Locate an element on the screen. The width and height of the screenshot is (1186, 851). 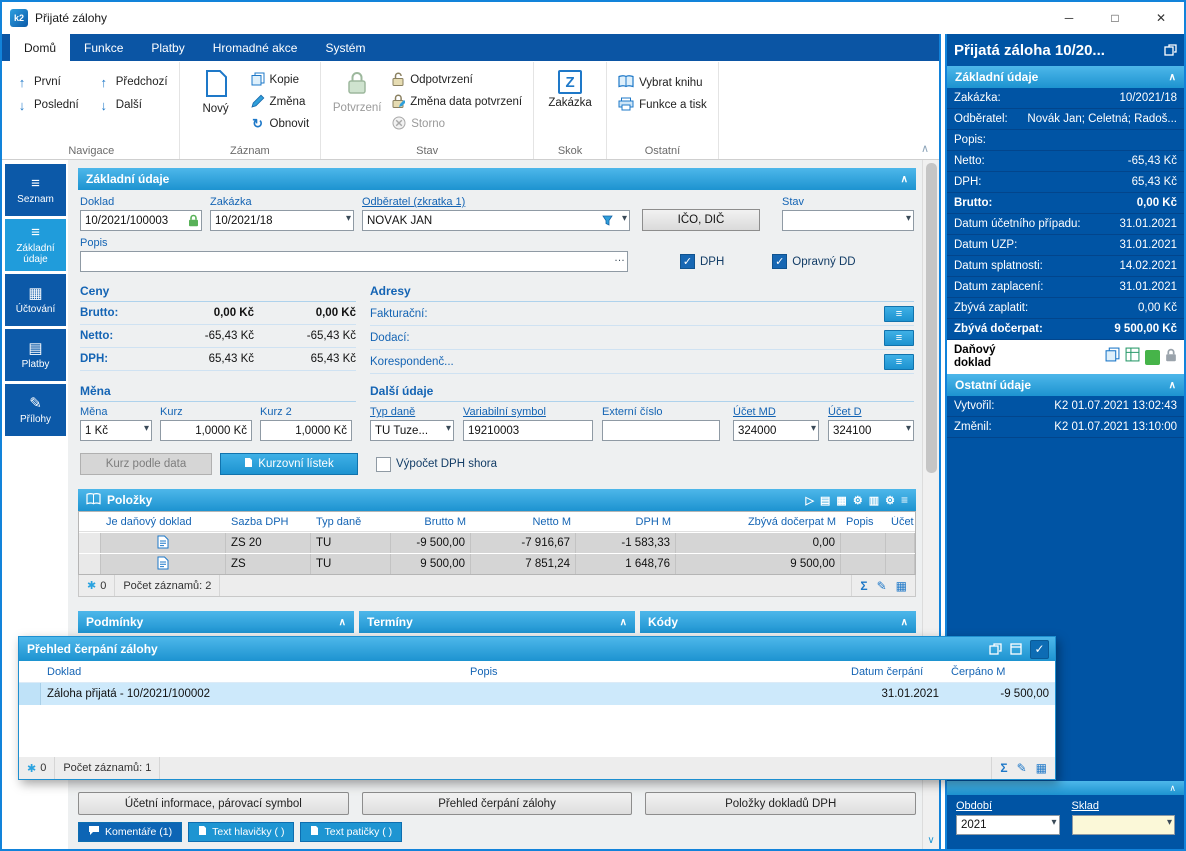
ucet-md-label: Účet MD is located at coordinates (776, 412).